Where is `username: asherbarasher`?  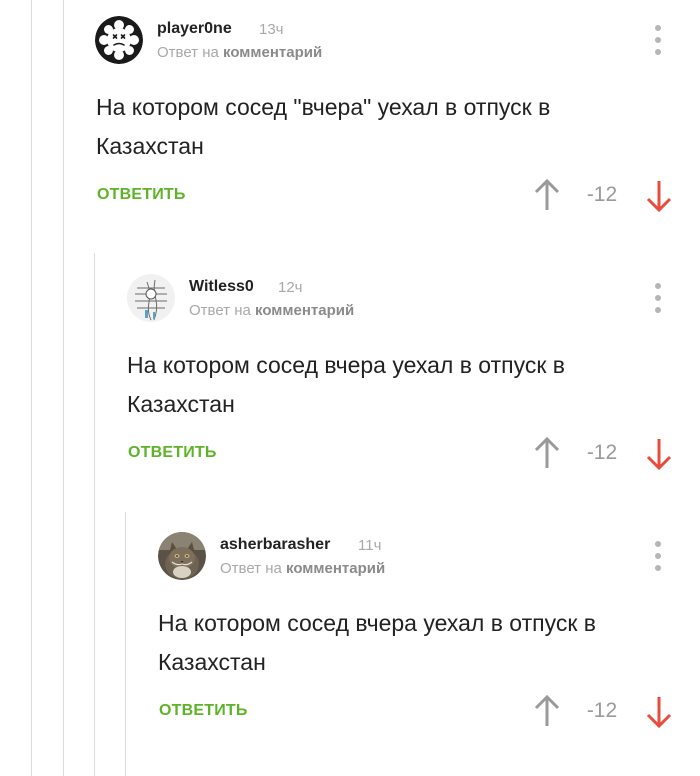
username: asherbarasher is located at coordinates (275, 545).